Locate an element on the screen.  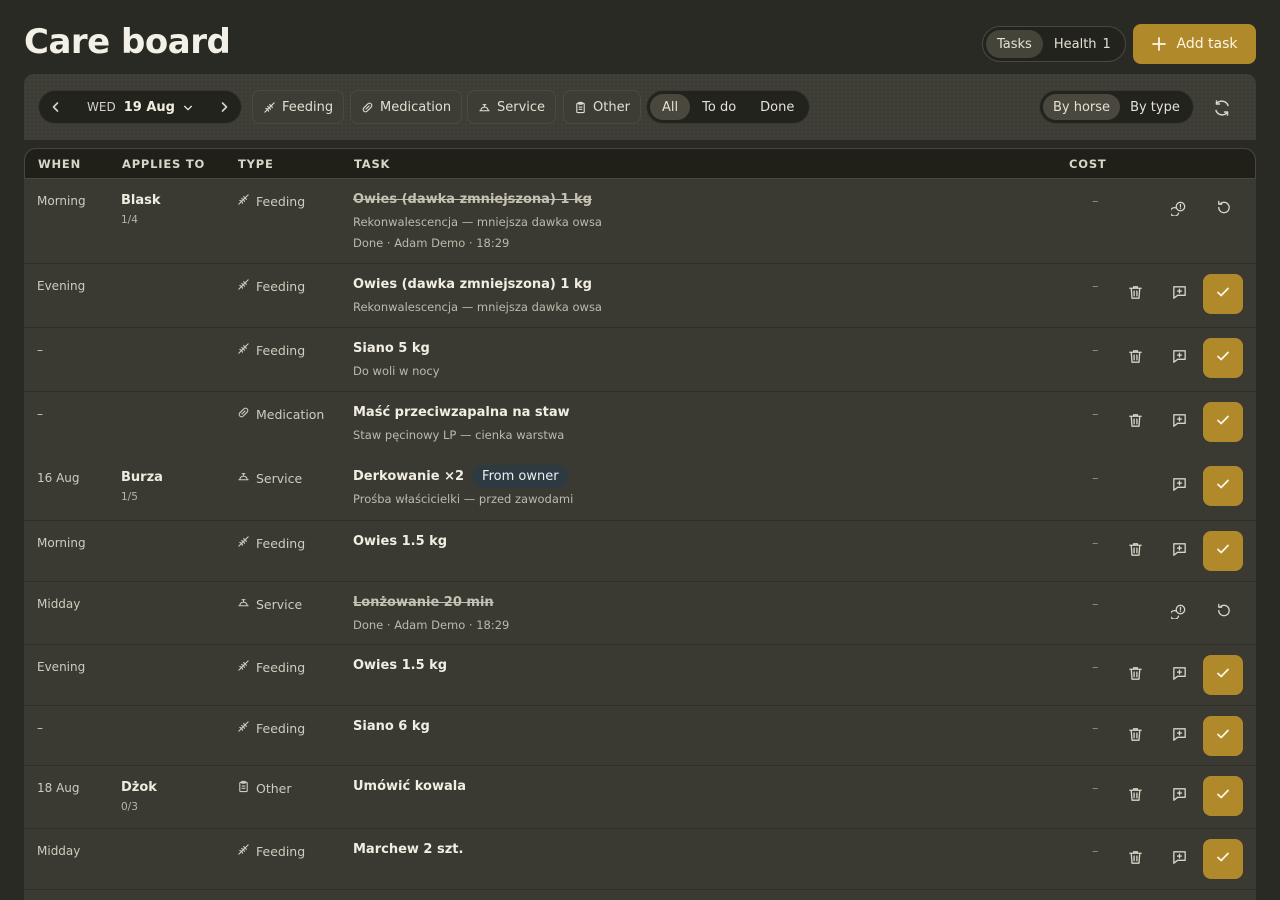
date-select: WED 19 Aug is located at coordinates (140, 107).